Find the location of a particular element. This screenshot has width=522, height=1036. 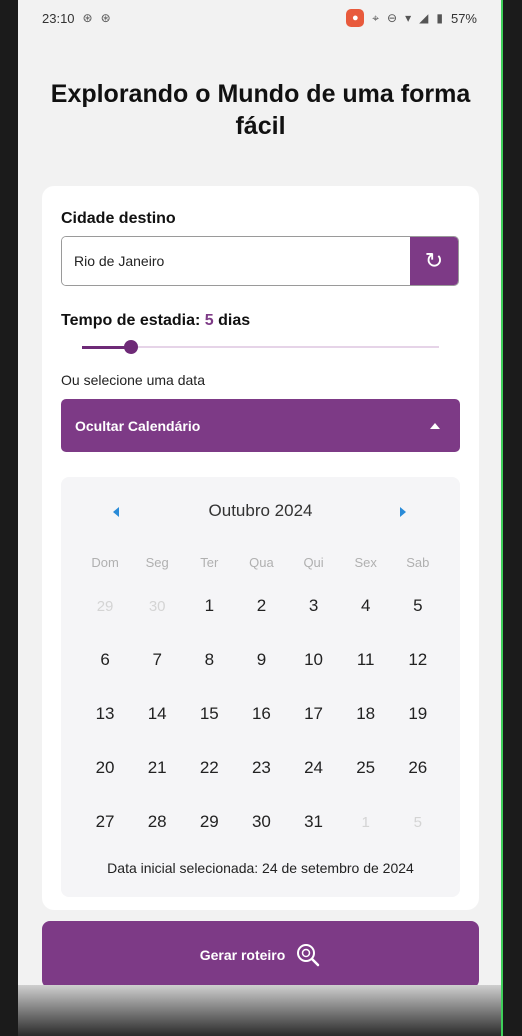

wifi-icon: ▾ is located at coordinates (408, 18).